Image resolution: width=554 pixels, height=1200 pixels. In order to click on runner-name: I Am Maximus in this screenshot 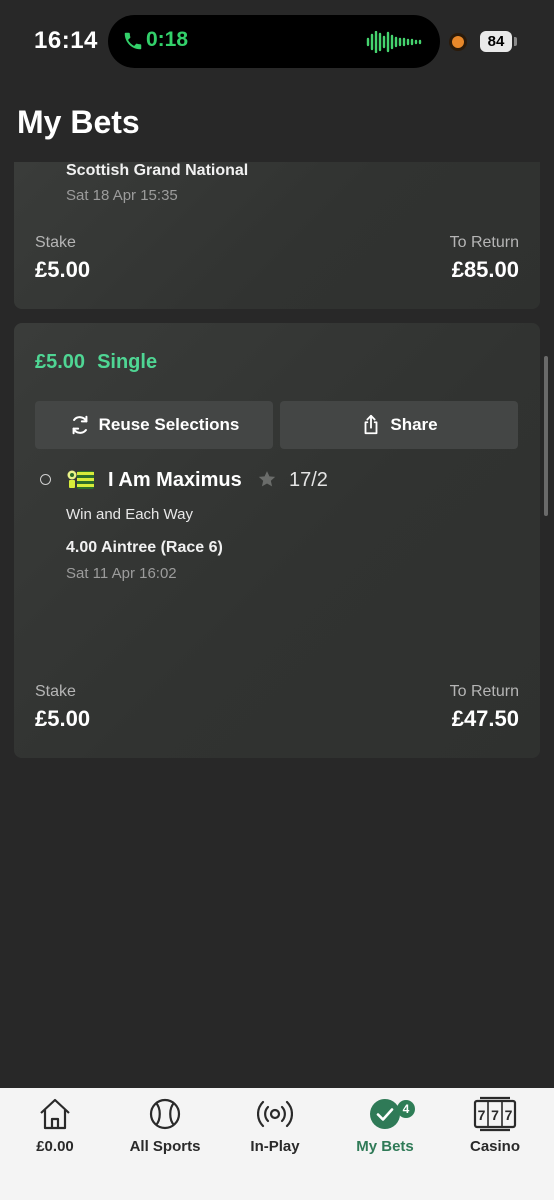, I will do `click(175, 480)`.